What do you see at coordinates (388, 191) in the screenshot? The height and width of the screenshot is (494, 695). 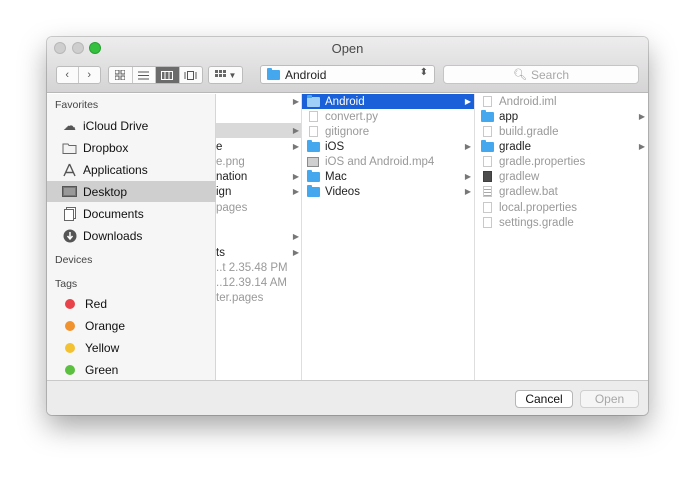 I see `list-item: Videos ▶` at bounding box center [388, 191].